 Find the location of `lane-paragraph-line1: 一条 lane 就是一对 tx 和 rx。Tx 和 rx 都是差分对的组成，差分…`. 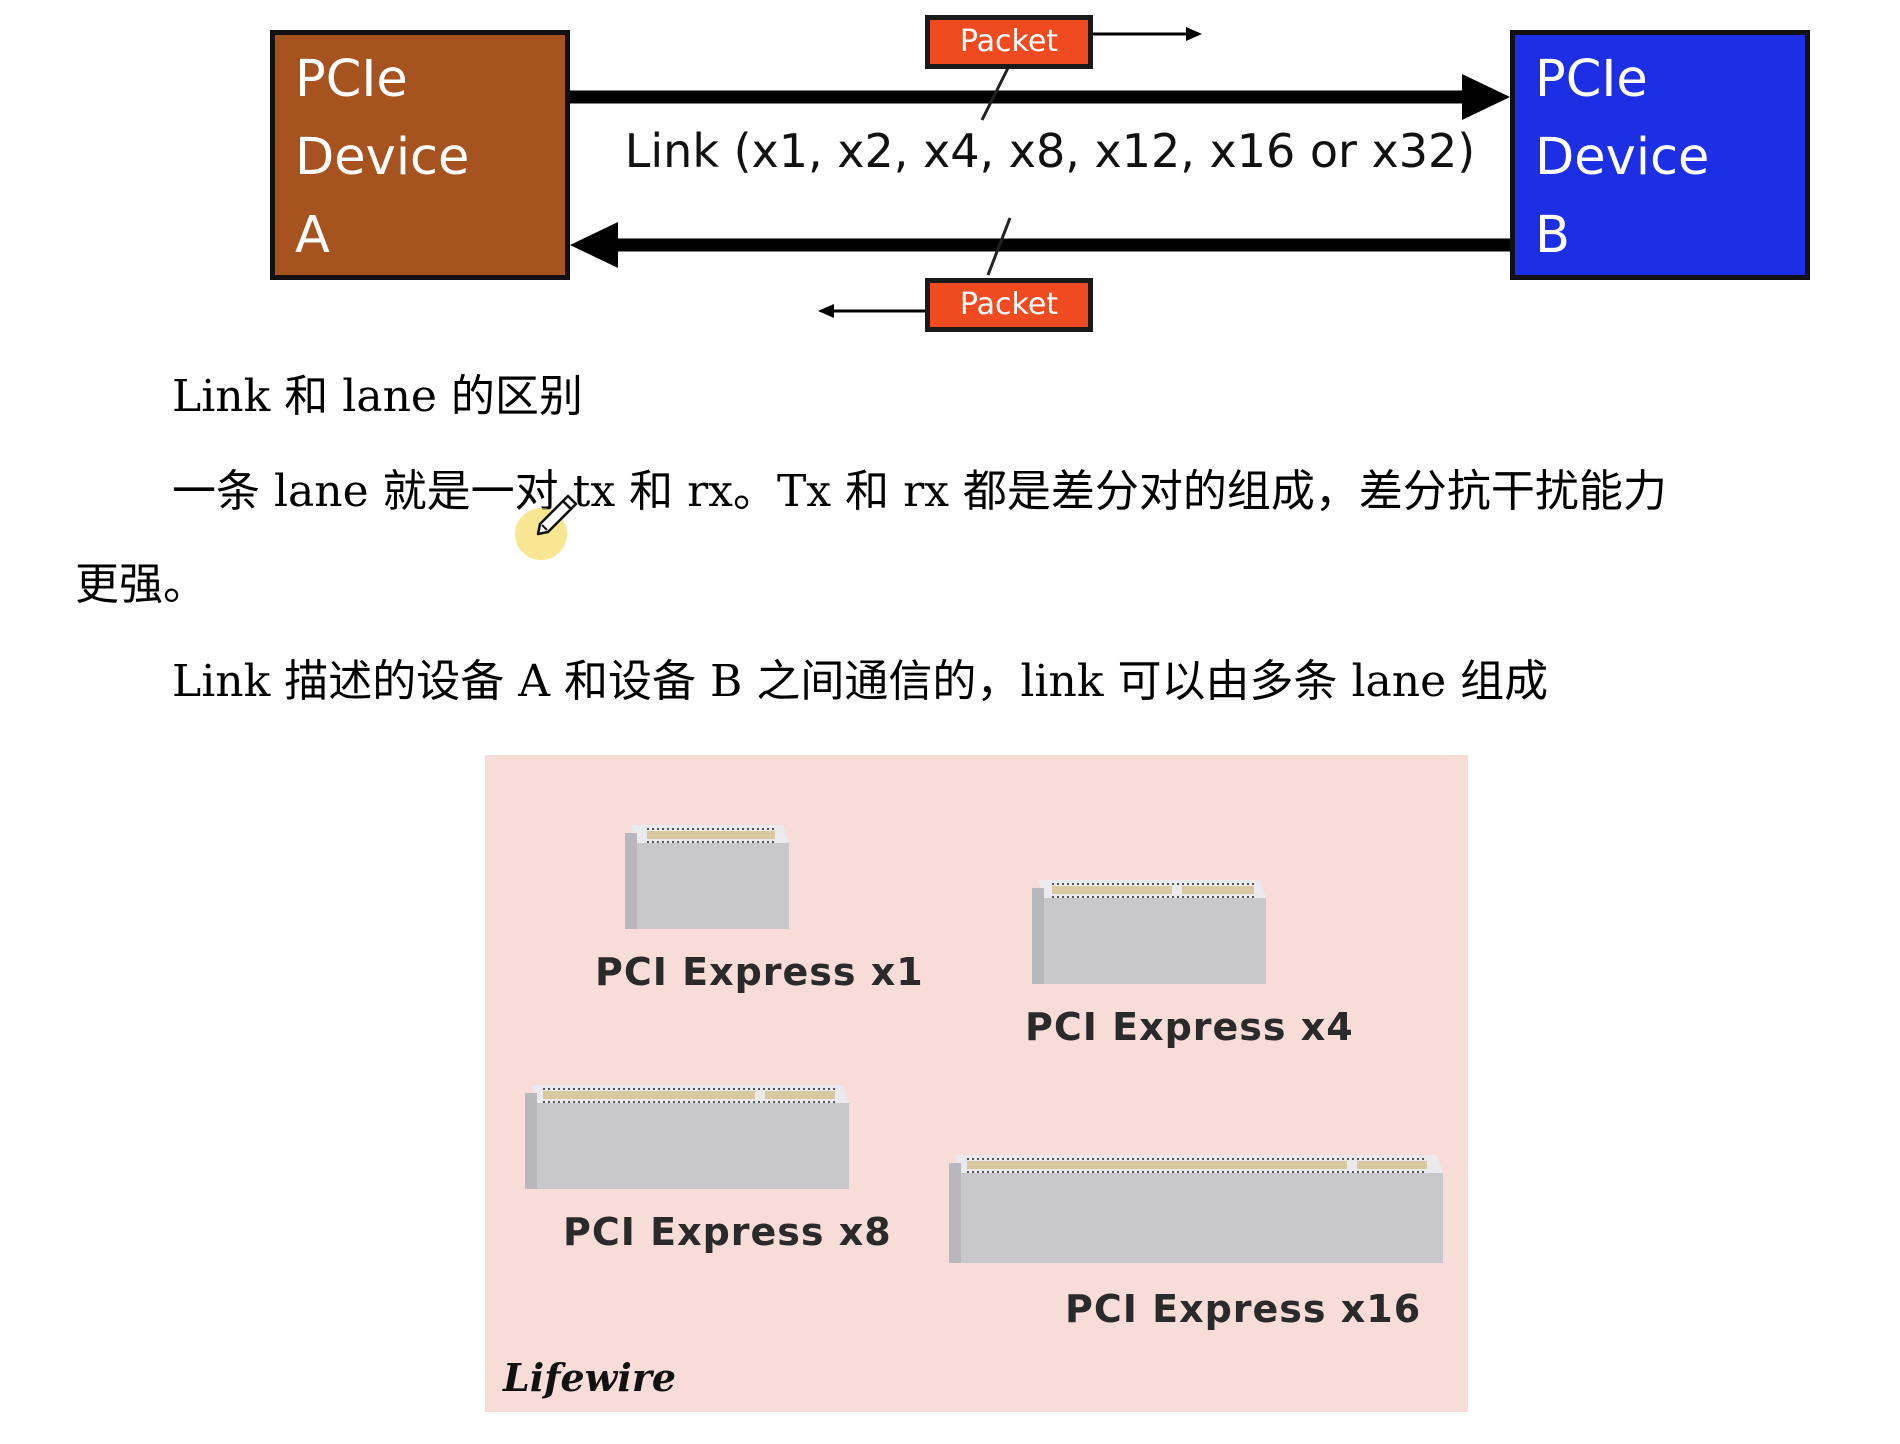

lane-paragraph-line1: 一条 lane 就是一对 tx 和 rx。Tx 和 rx 都是差分对的组成，差分… is located at coordinates (919, 491).